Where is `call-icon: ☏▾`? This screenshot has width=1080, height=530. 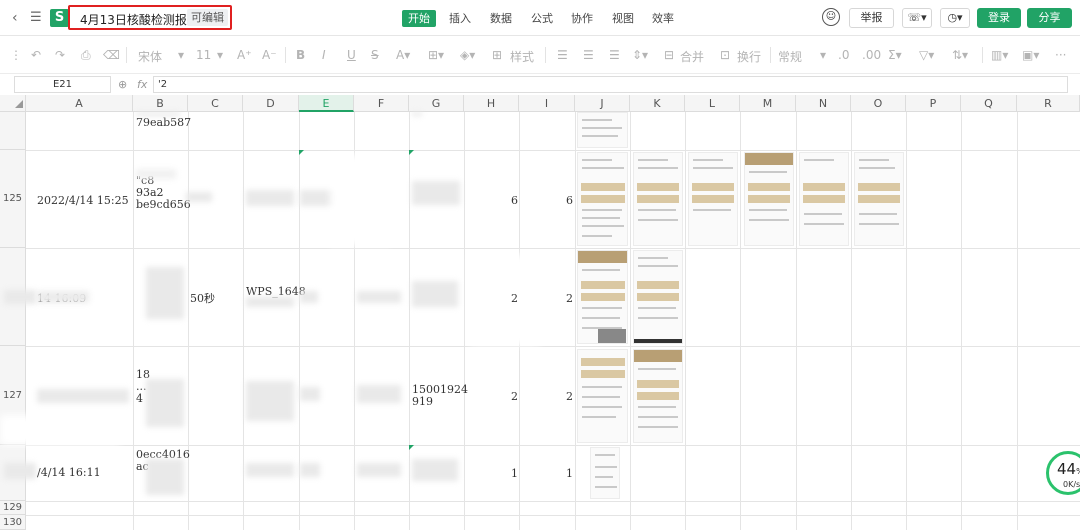
call-icon: ☏▾ is located at coordinates (917, 18).